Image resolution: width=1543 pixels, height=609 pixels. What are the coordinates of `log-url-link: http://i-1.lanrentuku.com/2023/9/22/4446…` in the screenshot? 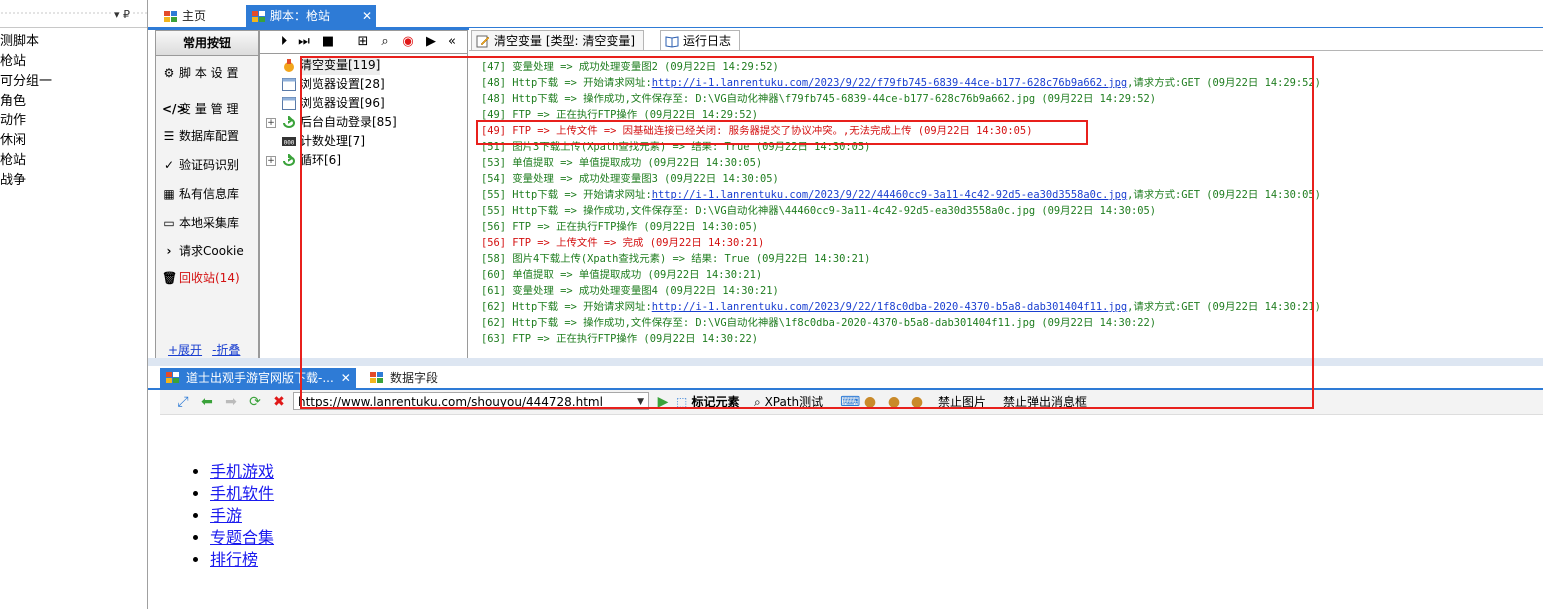 It's located at (889, 195).